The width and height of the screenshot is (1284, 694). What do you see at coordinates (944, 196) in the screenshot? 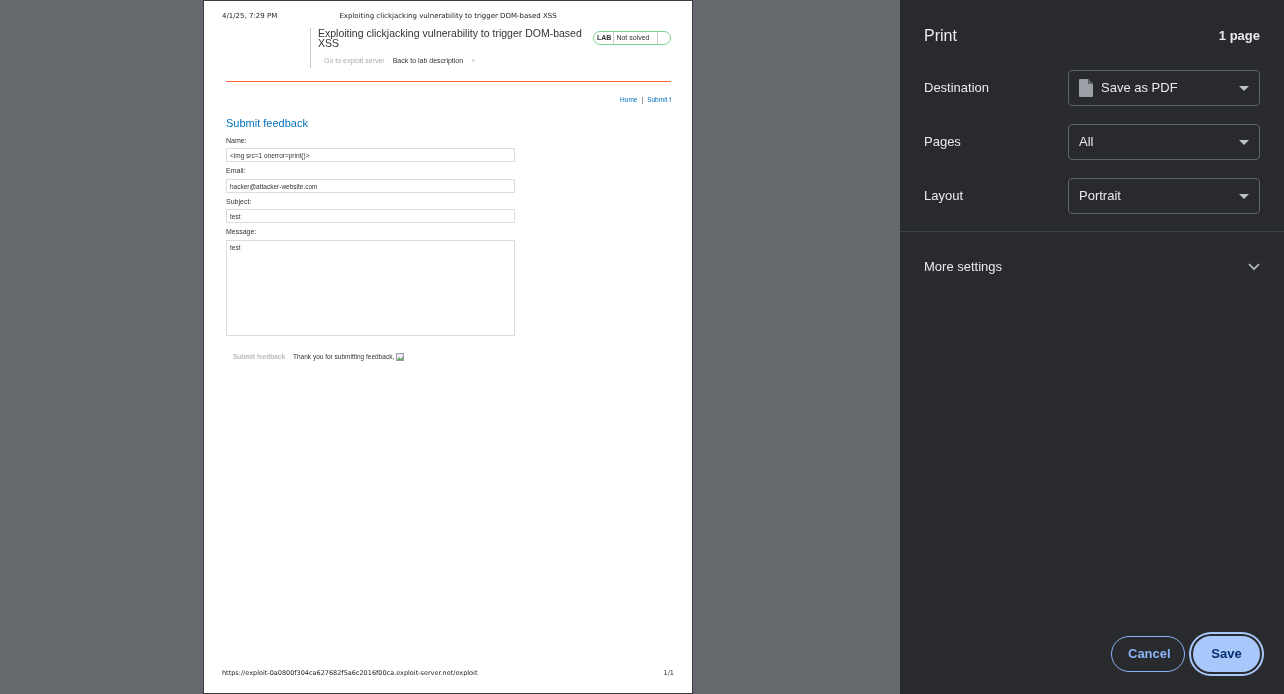
I see `setting-label: Layout` at bounding box center [944, 196].